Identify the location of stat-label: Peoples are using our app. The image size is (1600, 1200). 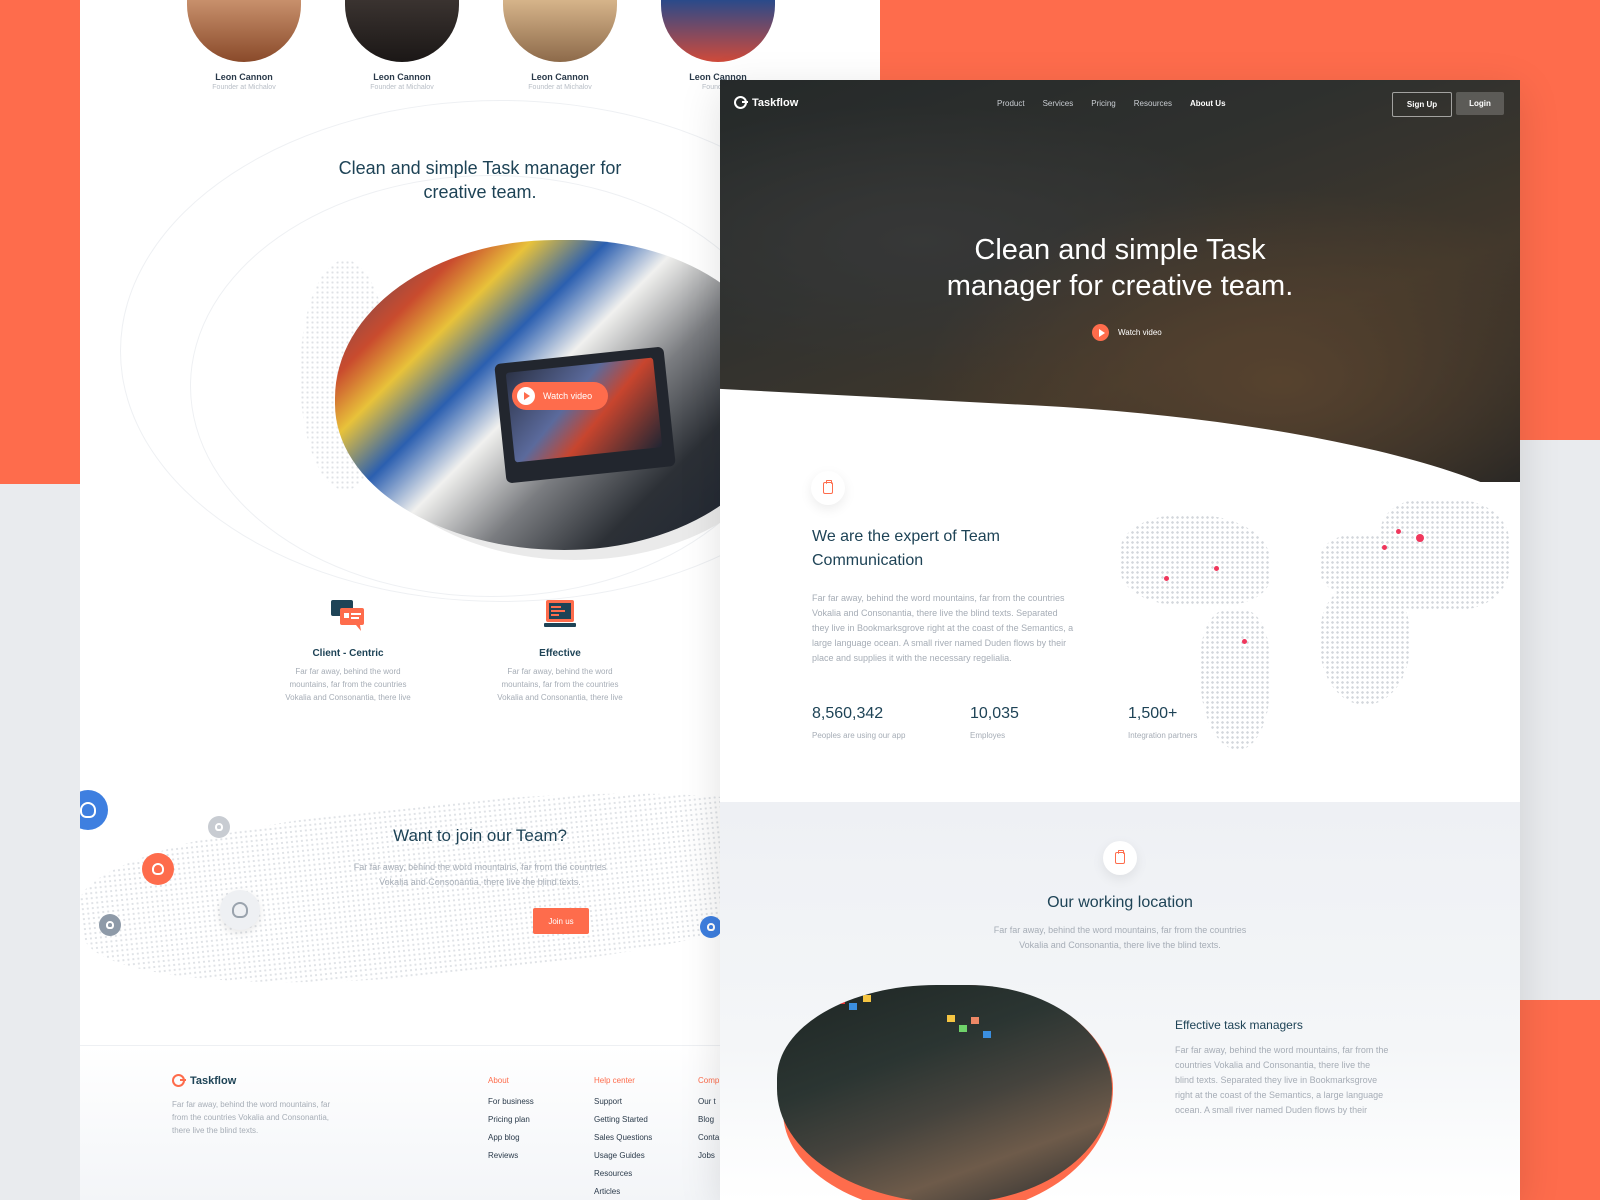
(859, 735).